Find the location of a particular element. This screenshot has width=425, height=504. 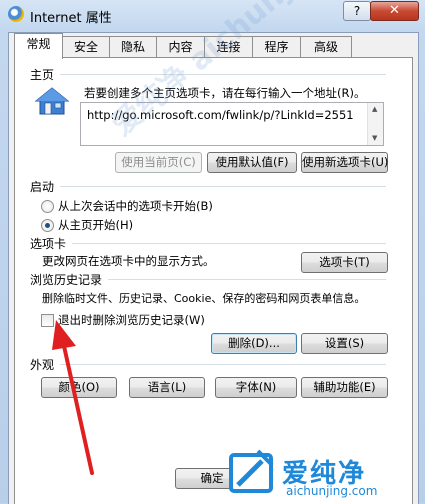

history-settings-button: 设置(S) is located at coordinates (344, 343).